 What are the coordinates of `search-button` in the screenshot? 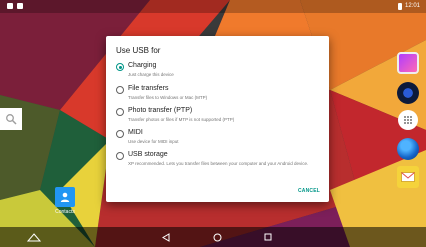 It's located at (11, 119).